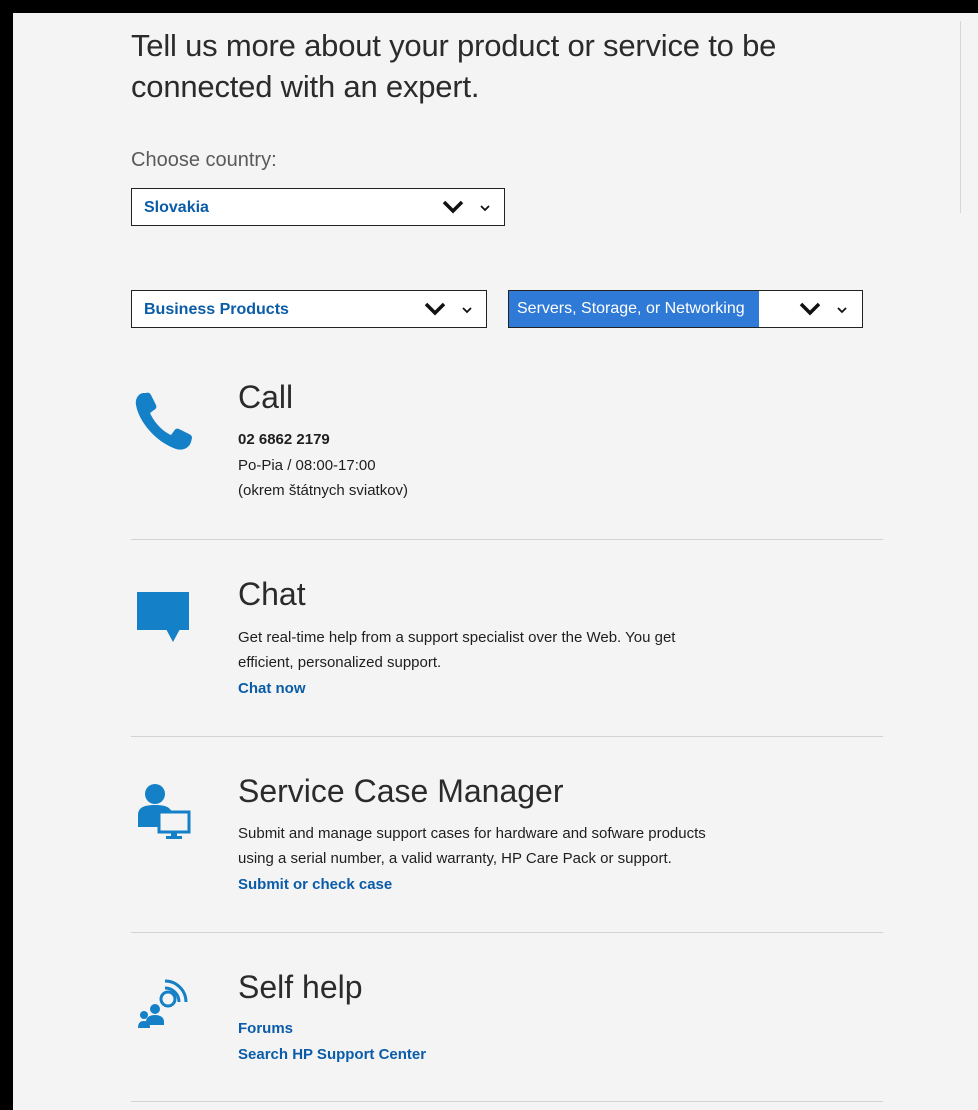  I want to click on scrollbar-track, so click(960, 117).